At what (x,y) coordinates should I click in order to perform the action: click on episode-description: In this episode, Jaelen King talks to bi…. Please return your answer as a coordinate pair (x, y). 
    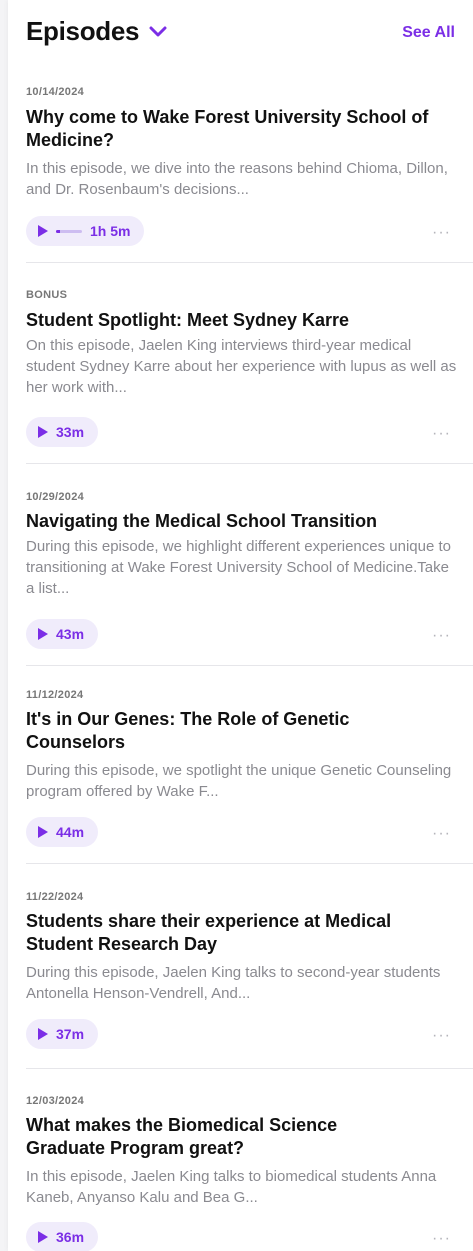
    Looking at the image, I should click on (231, 1187).